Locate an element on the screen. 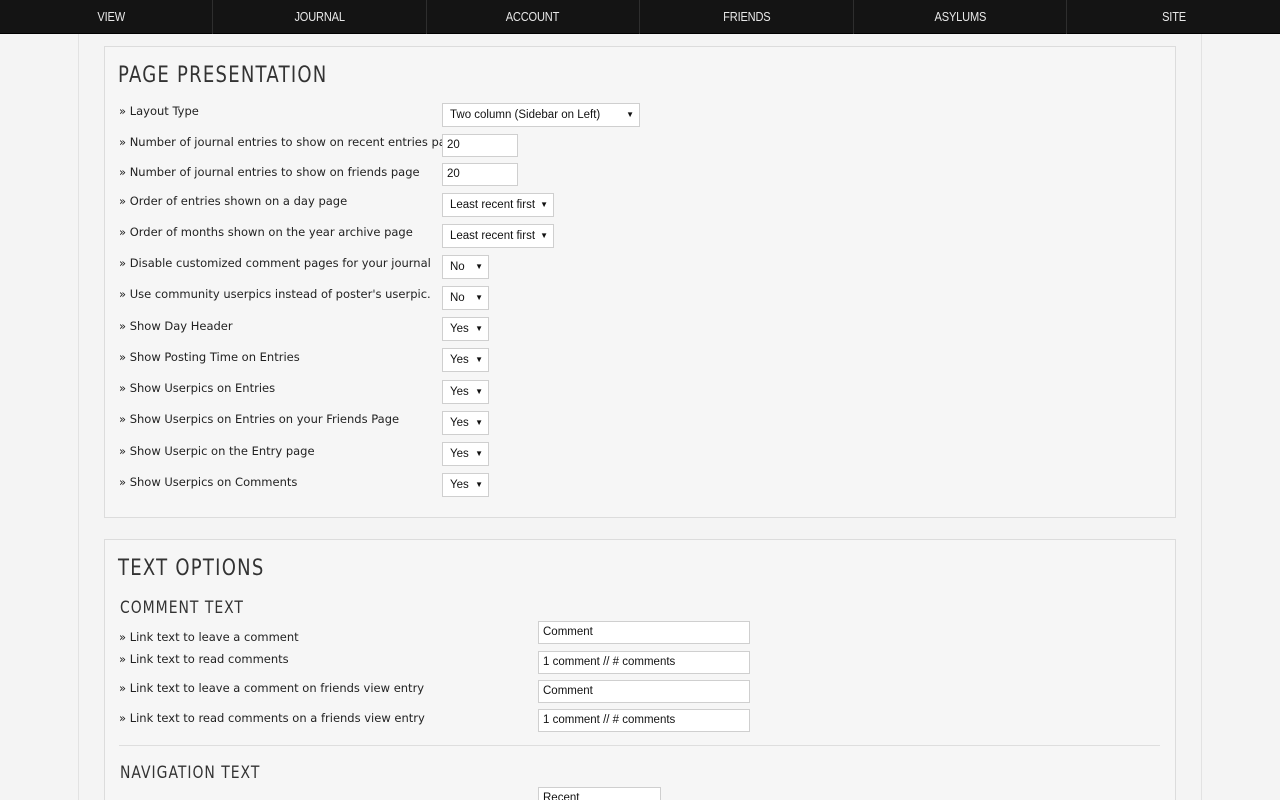 The width and height of the screenshot is (1280, 800). navigation-text-heading: NAVIGATION TEXT is located at coordinates (190, 773).